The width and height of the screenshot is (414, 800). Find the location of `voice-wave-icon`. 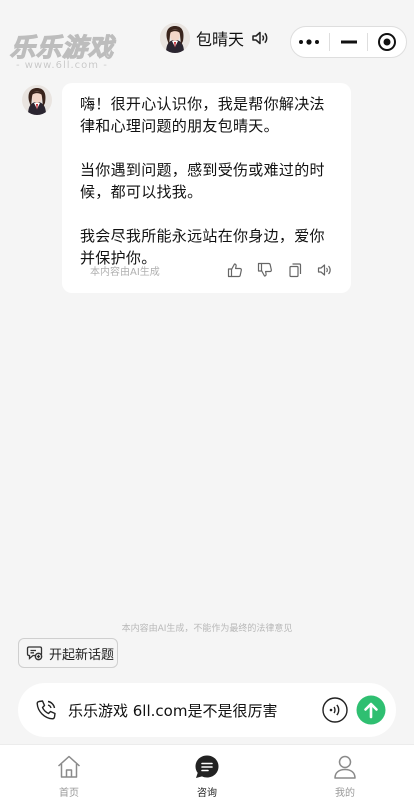

voice-wave-icon is located at coordinates (335, 710).